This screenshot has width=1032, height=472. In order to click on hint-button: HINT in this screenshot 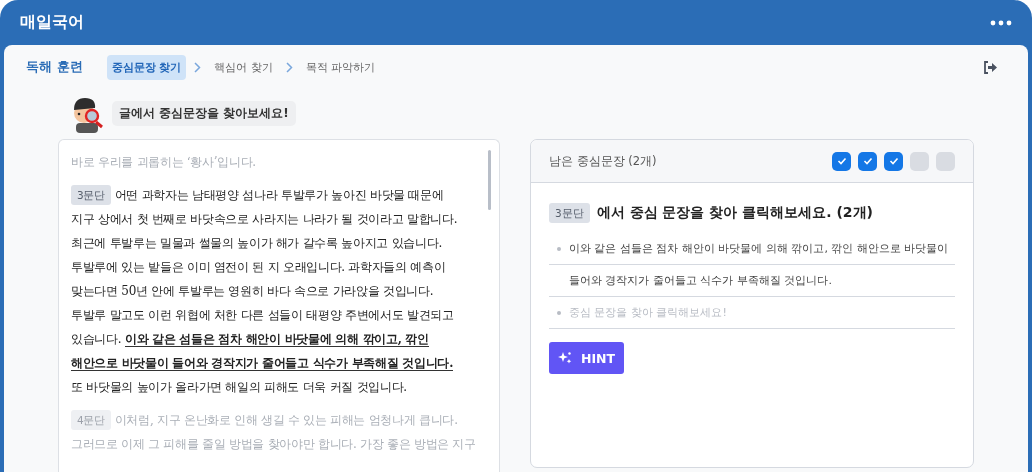, I will do `click(587, 358)`.